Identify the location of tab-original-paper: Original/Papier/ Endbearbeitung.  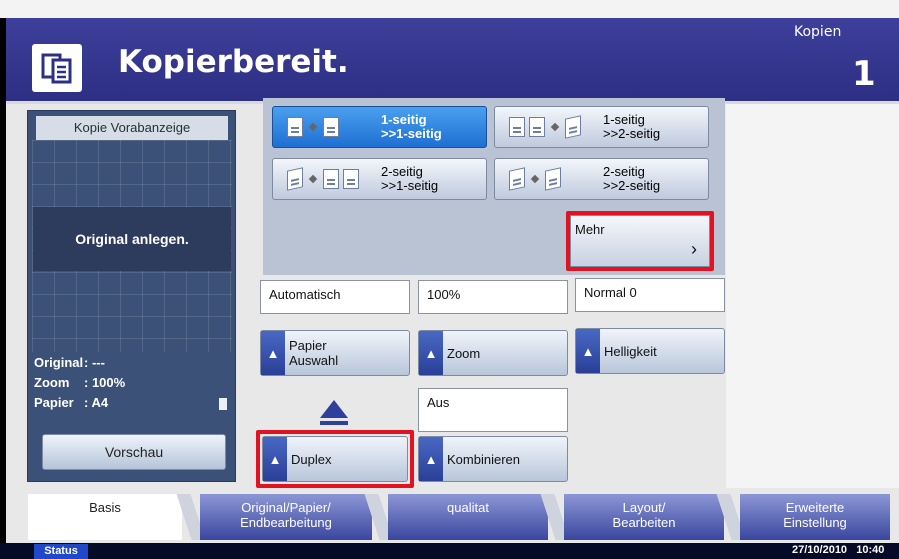
(286, 517).